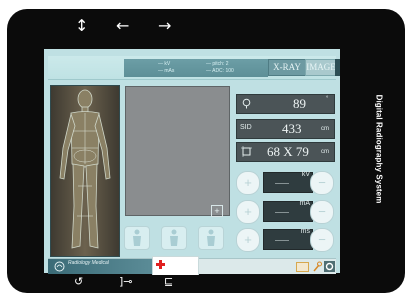 The image size is (411, 298). I want to click on angle-unit: °, so click(327, 99).